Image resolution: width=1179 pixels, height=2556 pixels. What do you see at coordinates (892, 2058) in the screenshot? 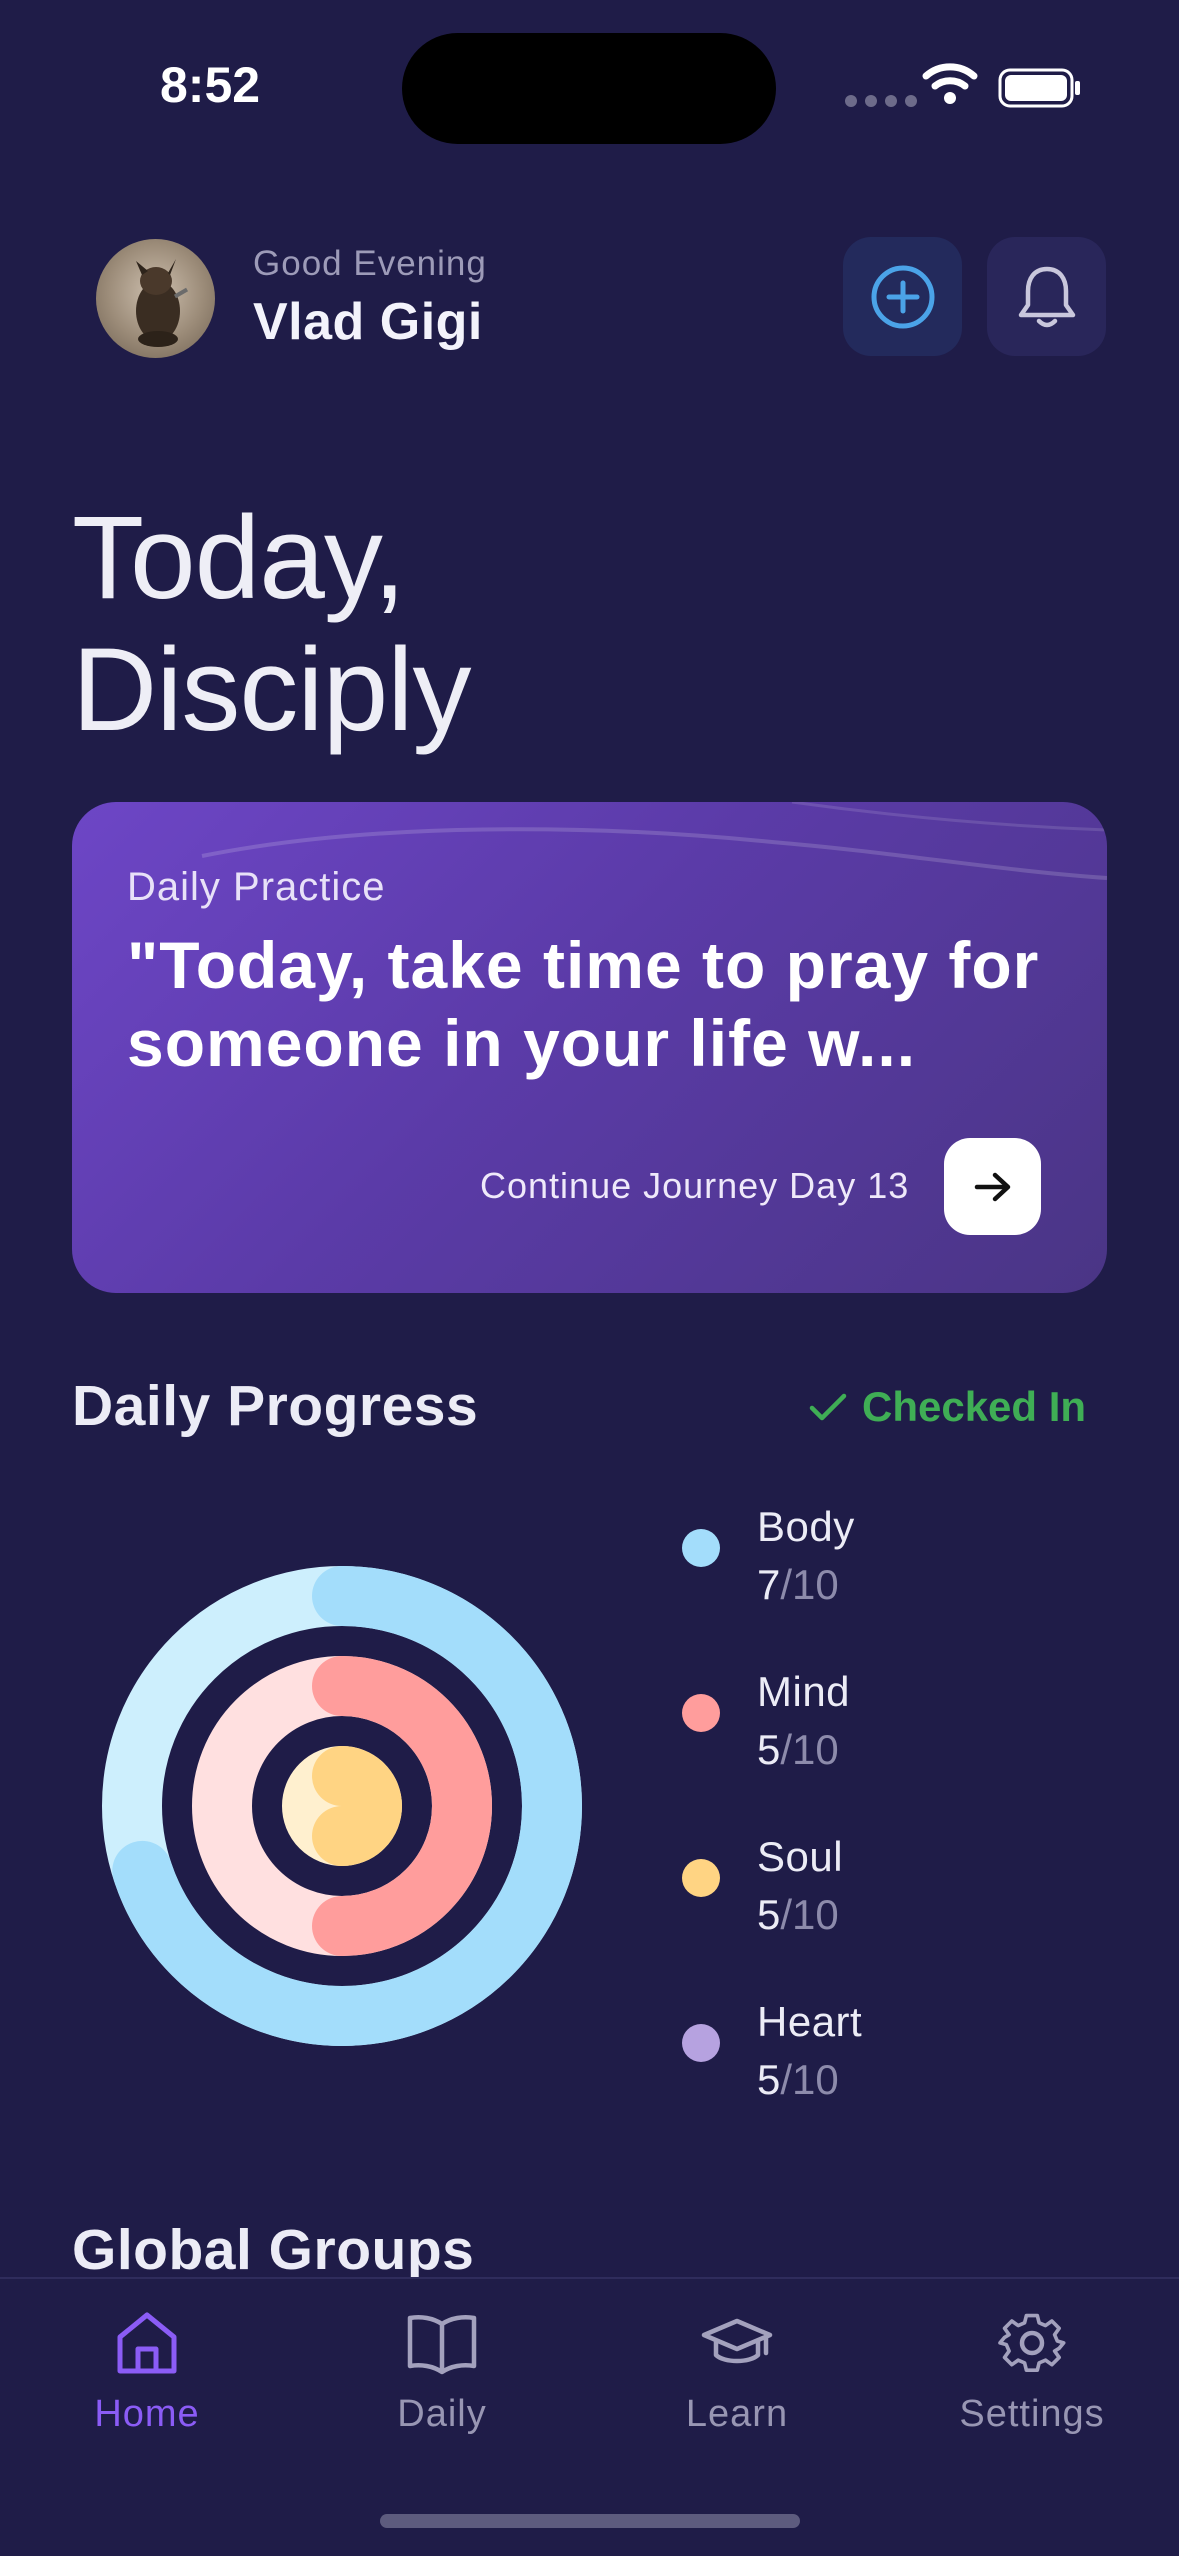
I see `legend-item-heart: Heart 5/10` at bounding box center [892, 2058].